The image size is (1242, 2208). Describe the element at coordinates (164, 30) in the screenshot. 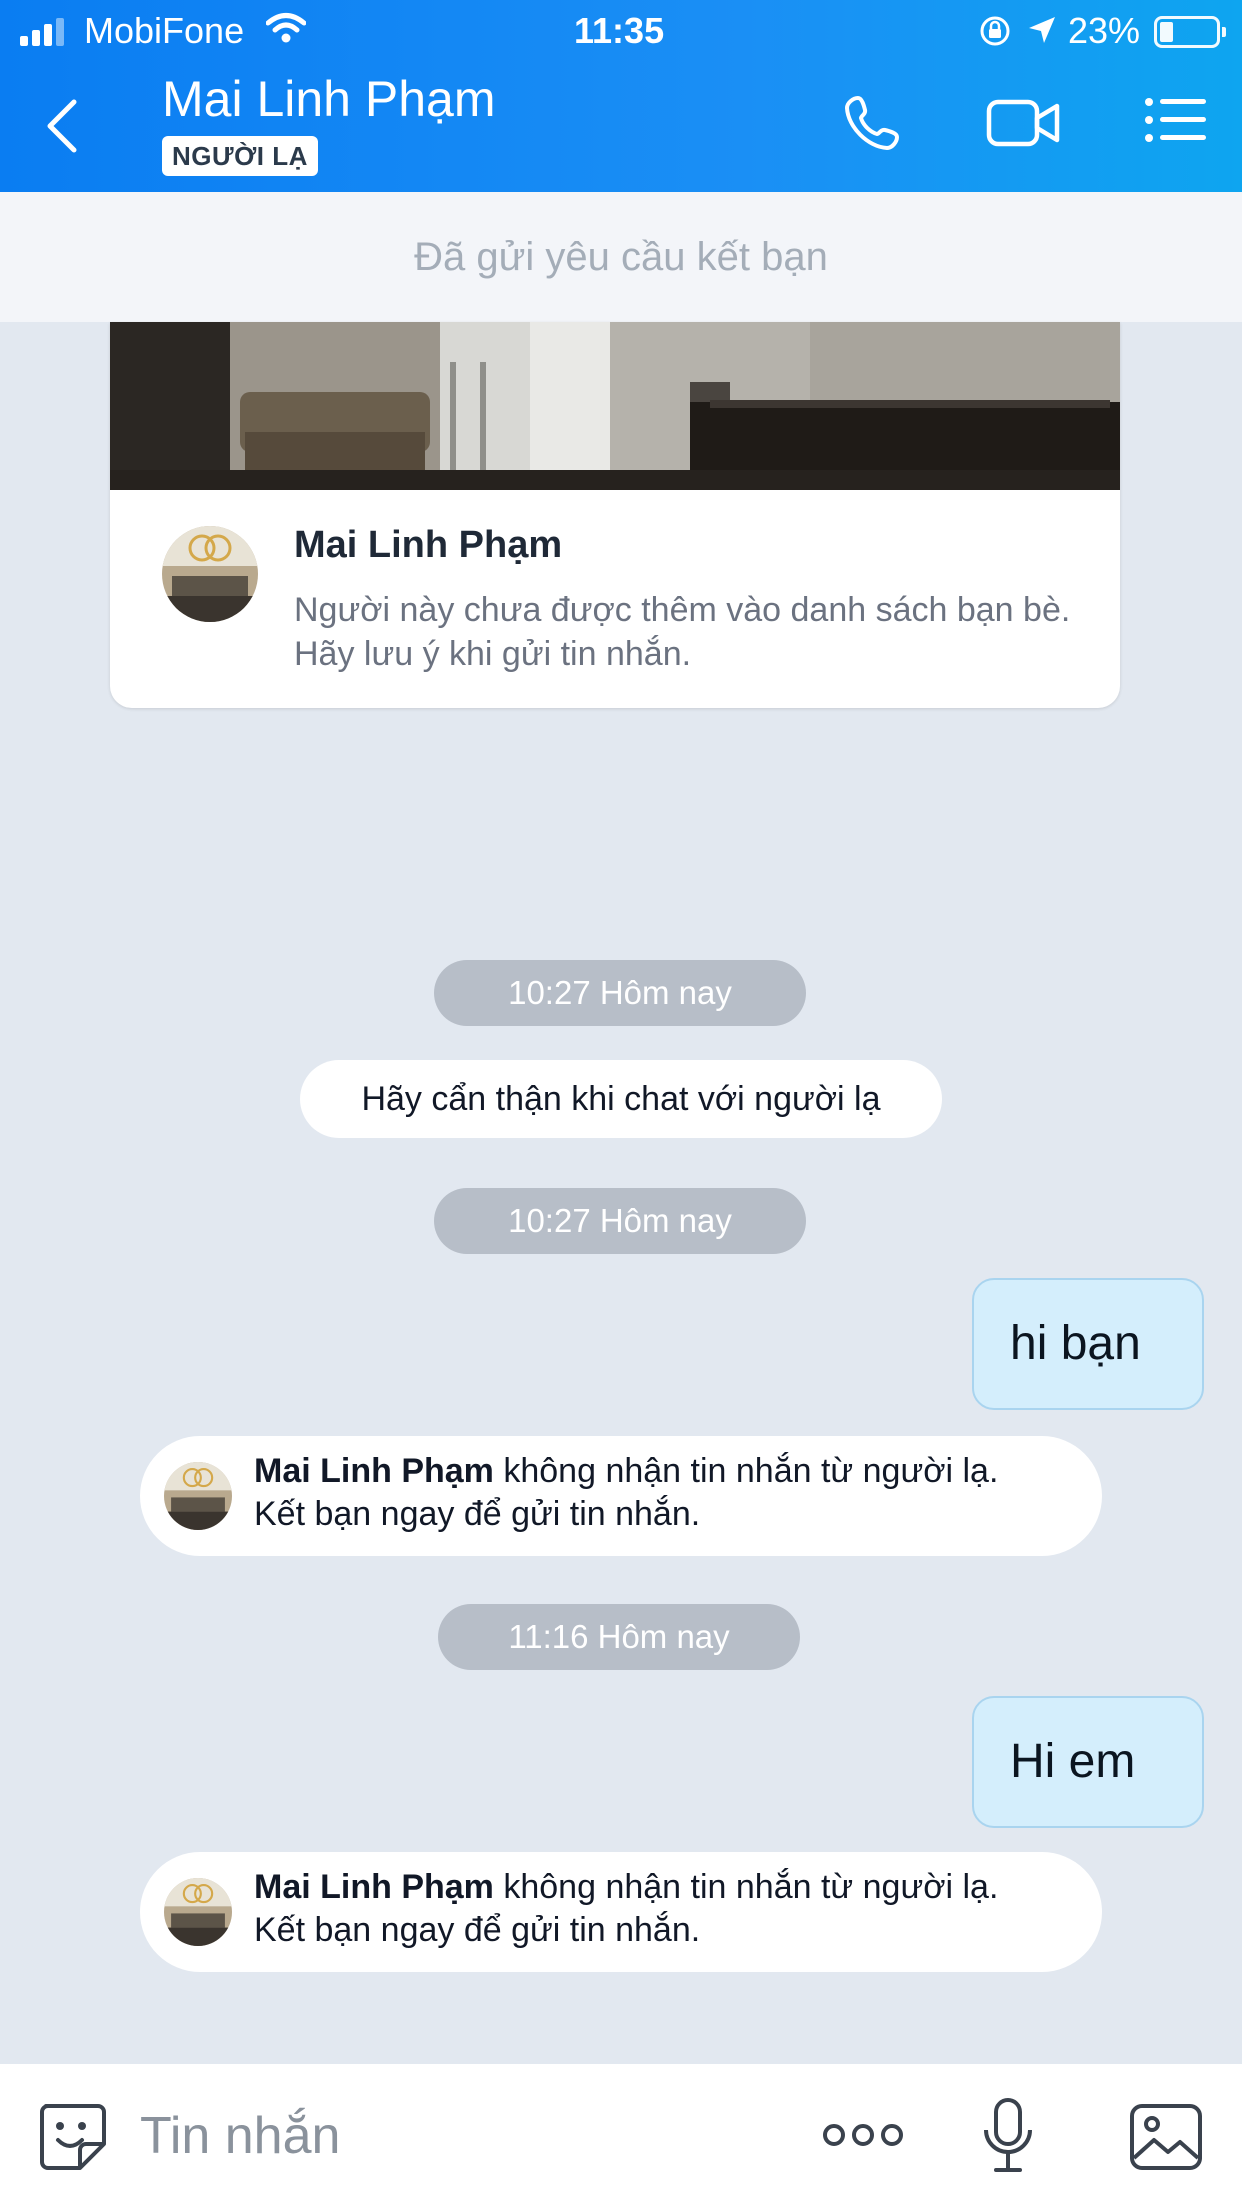

I see `carrier-name: MobiFone` at that location.